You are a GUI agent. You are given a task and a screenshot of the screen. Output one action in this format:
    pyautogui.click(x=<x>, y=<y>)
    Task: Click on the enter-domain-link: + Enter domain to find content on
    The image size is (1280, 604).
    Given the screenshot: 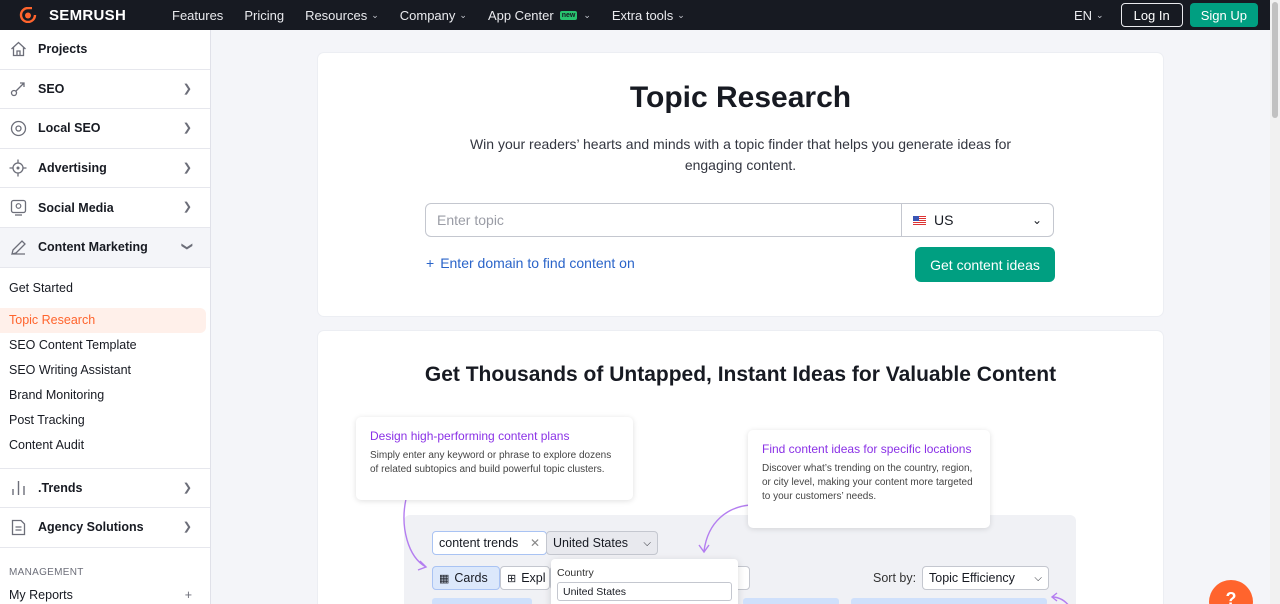 What is the action you would take?
    pyautogui.click(x=530, y=263)
    